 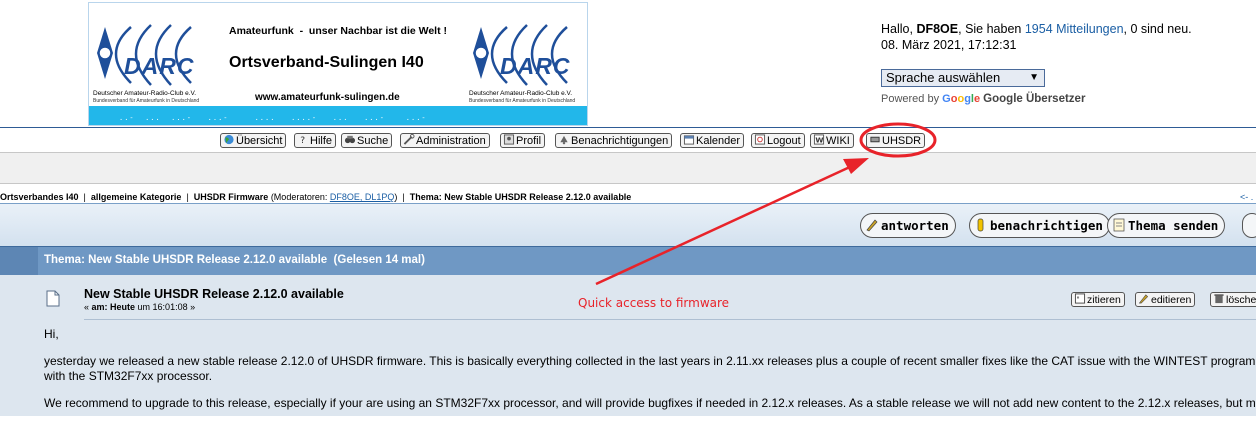 I want to click on nav-search: Suche, so click(x=367, y=140).